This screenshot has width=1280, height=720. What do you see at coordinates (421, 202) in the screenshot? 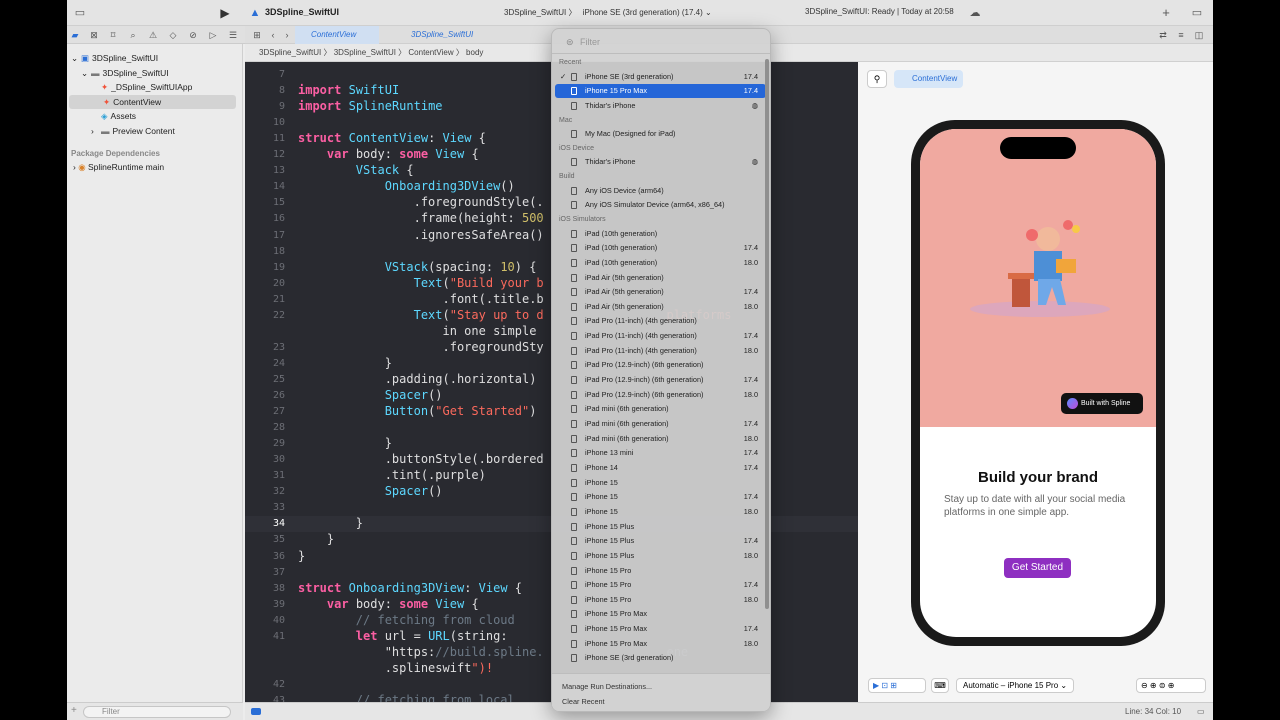
I see `code-line: .foregroundStyle(.` at bounding box center [421, 202].